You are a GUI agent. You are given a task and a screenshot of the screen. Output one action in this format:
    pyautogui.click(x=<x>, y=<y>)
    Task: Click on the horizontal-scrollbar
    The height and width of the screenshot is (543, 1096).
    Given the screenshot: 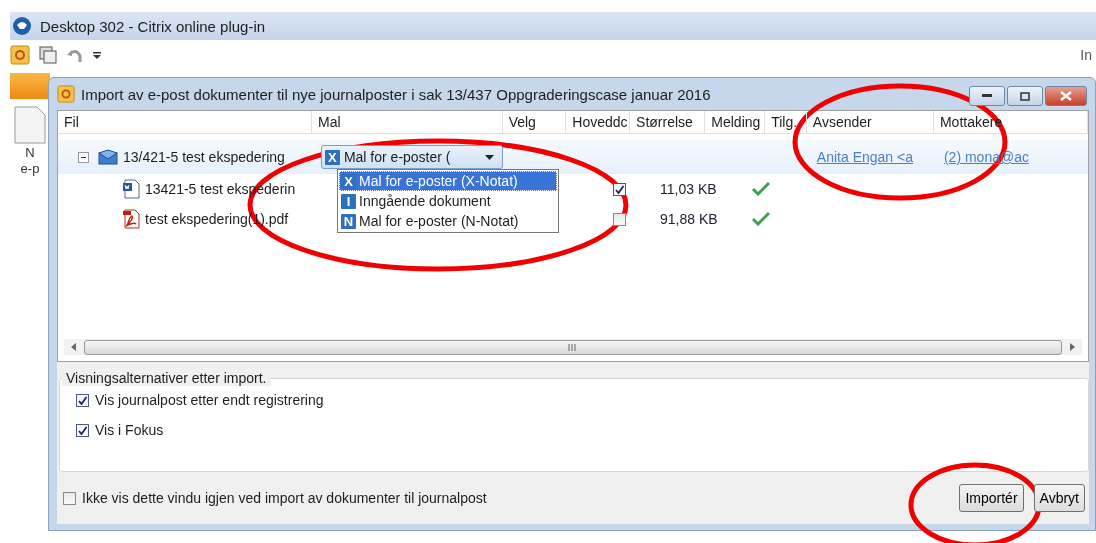 What is the action you would take?
    pyautogui.click(x=573, y=347)
    